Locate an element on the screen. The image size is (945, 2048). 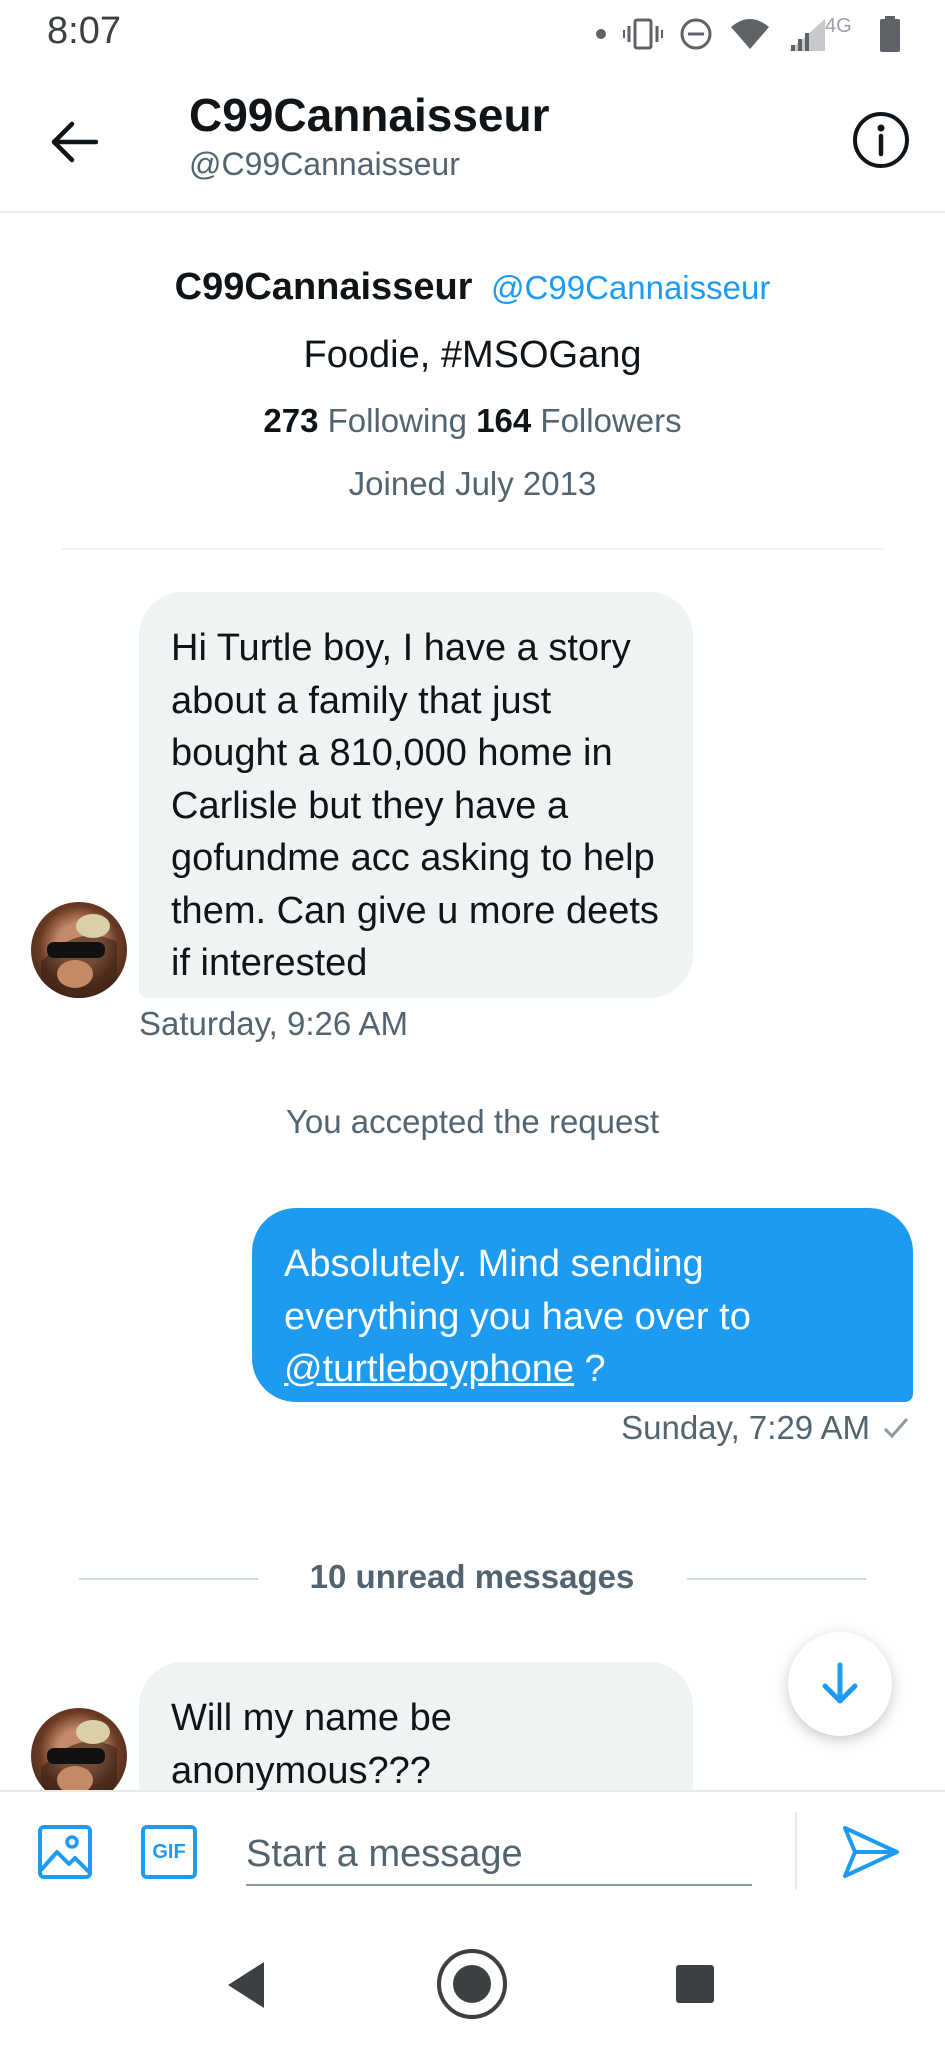
message-timestamp-outgoing: Sunday, 7:29 AM is located at coordinates (735, 1428).